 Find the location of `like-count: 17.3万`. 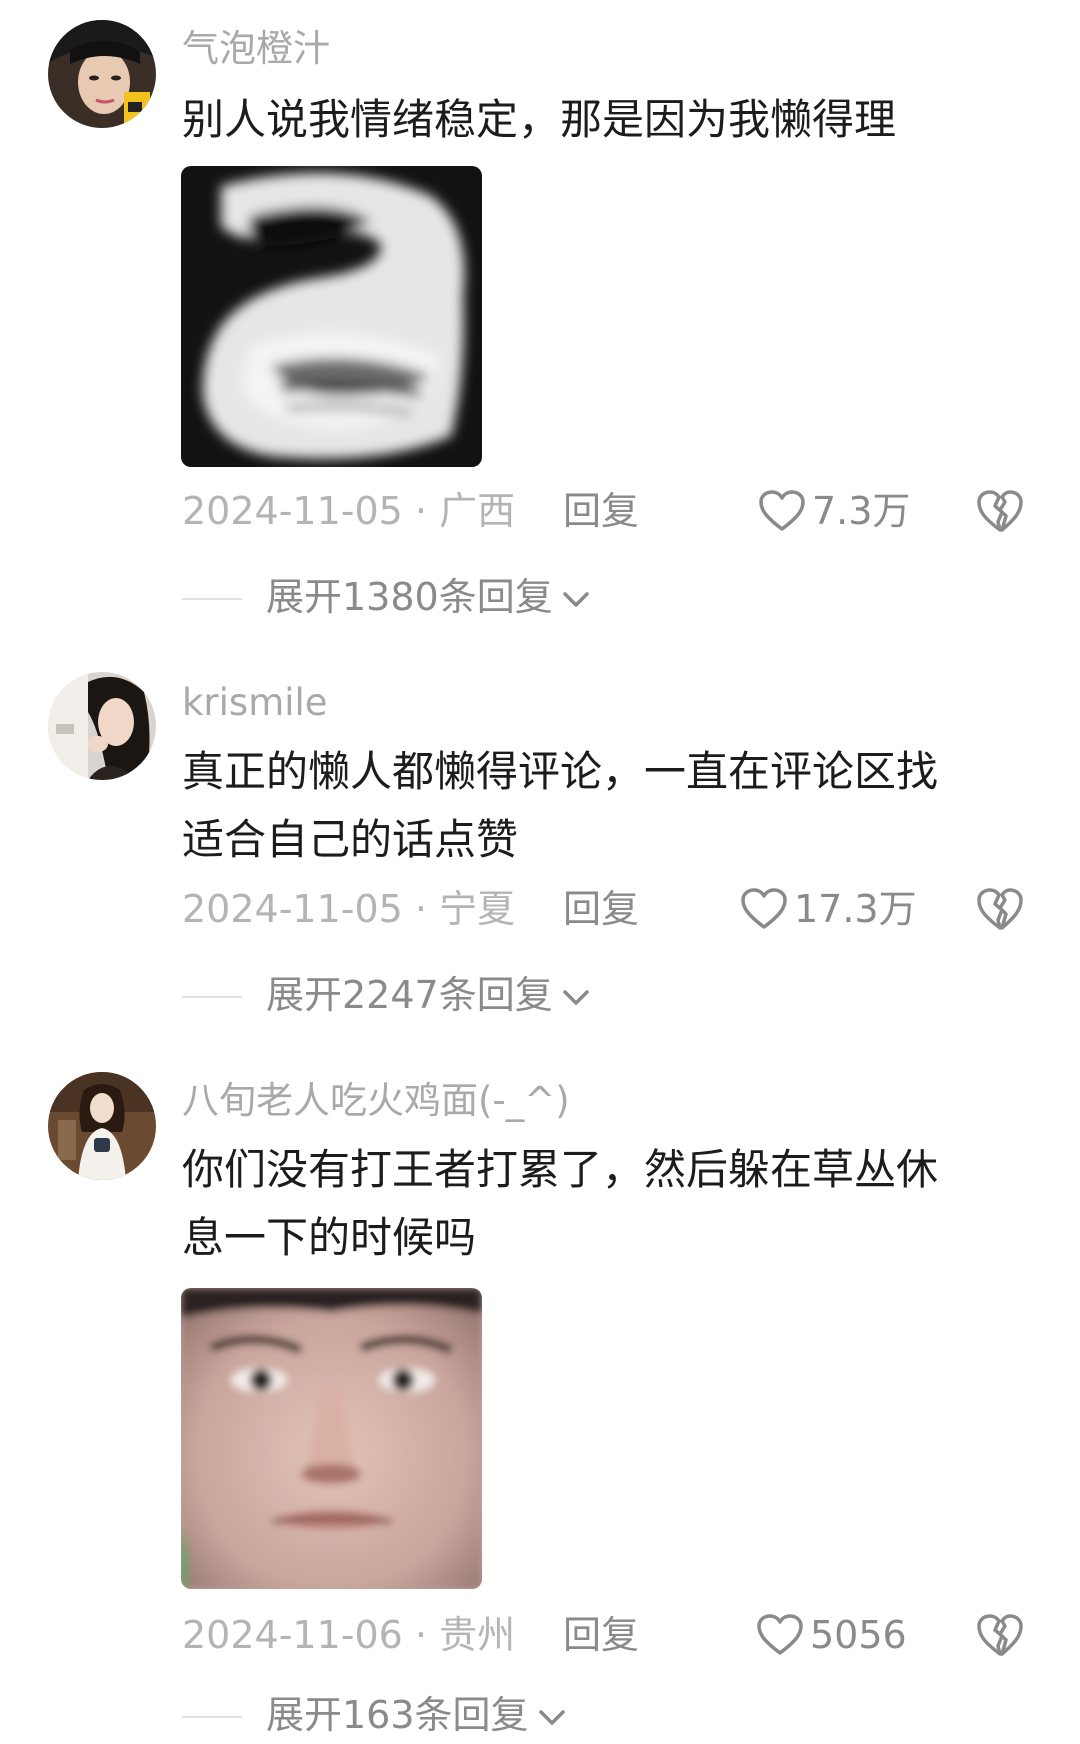

like-count: 17.3万 is located at coordinates (855, 909).